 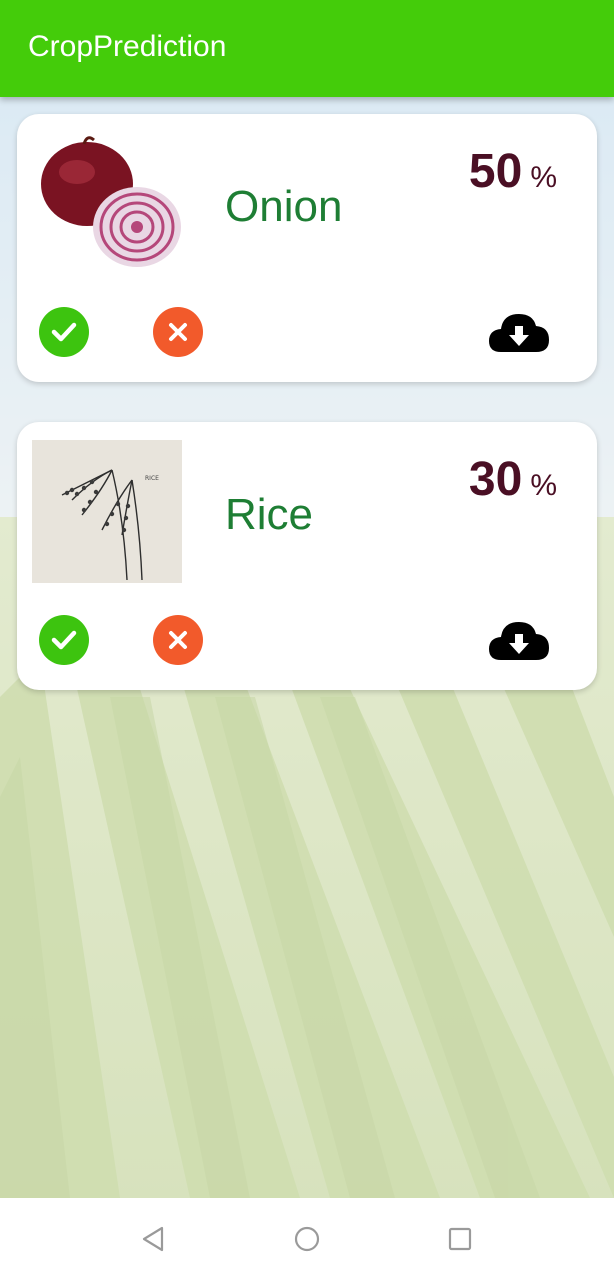 I want to click on recents-button, so click(x=460, y=1239).